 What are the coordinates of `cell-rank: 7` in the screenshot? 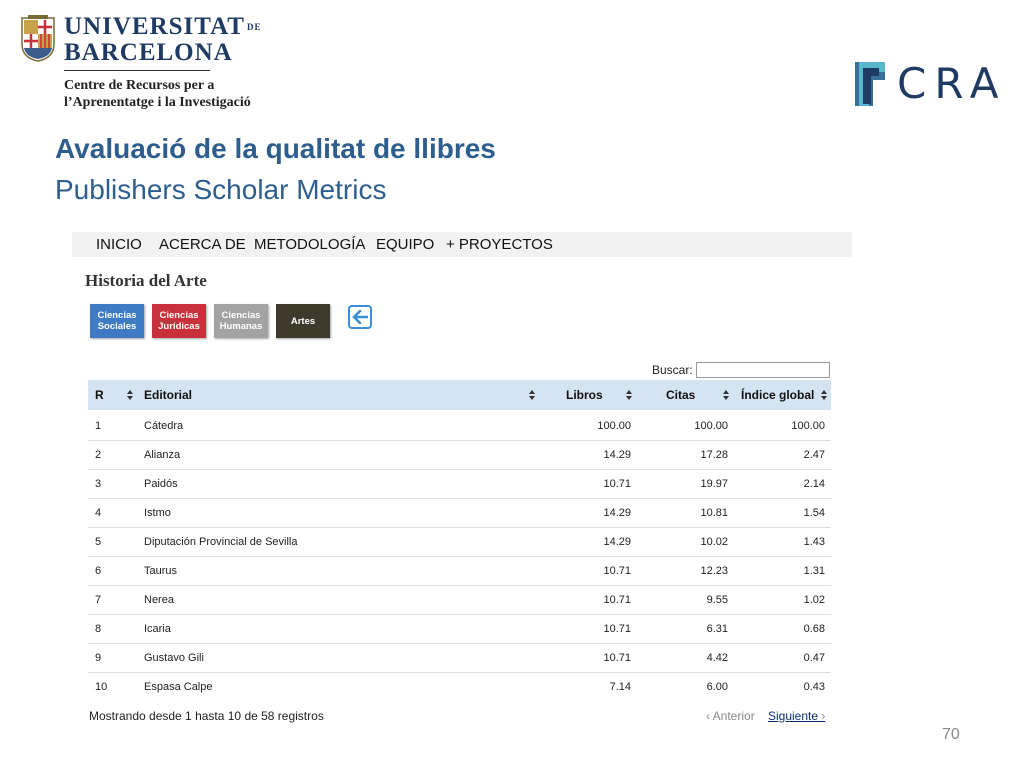 It's located at (98, 600).